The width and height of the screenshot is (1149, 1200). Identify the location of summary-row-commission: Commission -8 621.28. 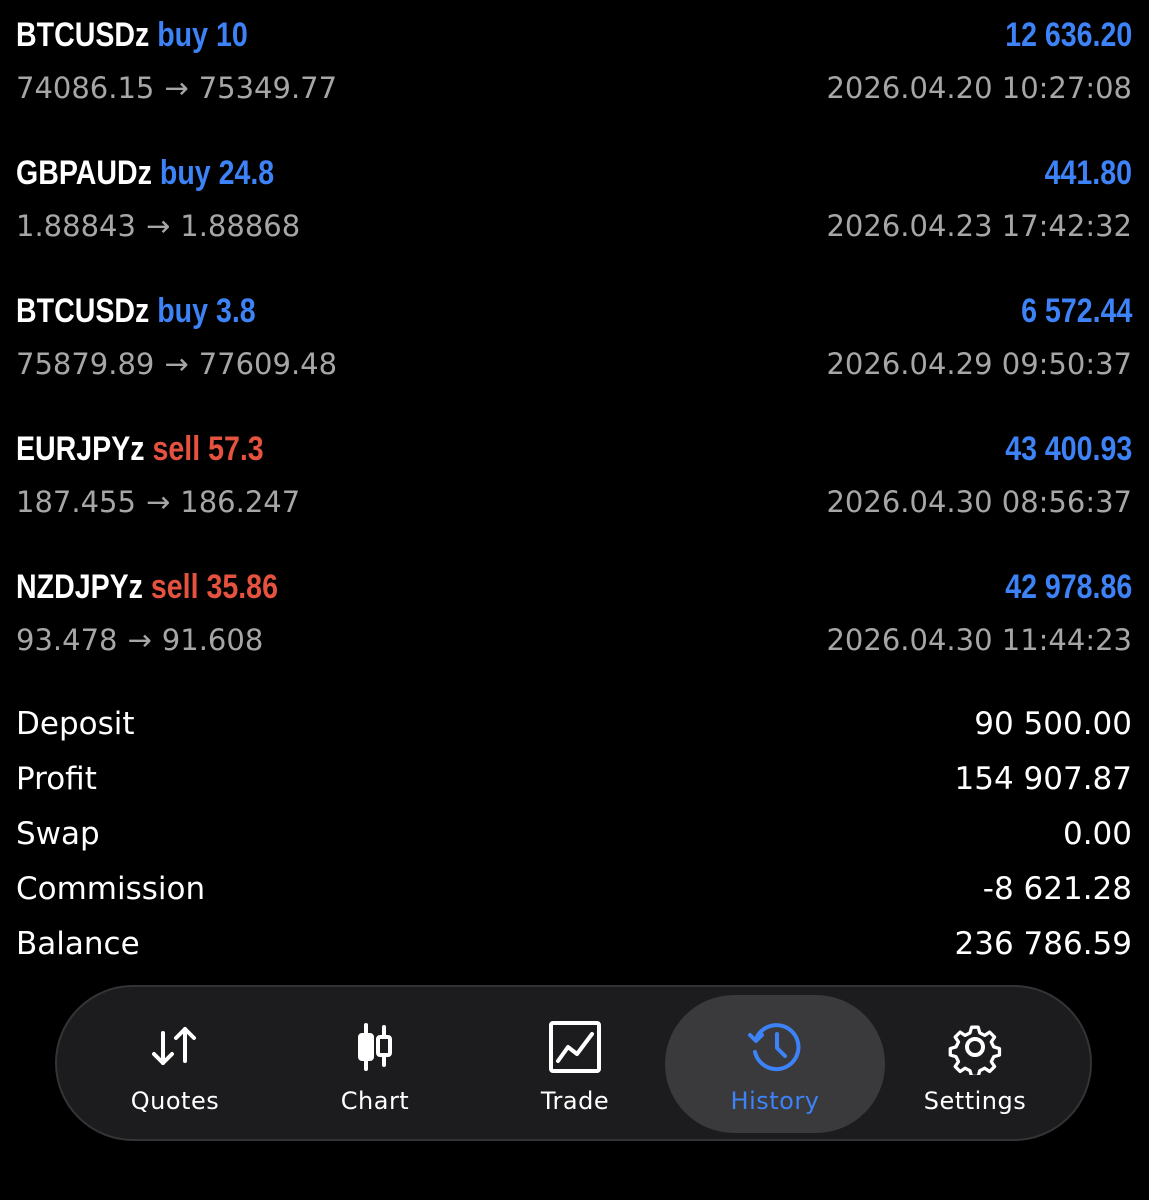
(574, 888).